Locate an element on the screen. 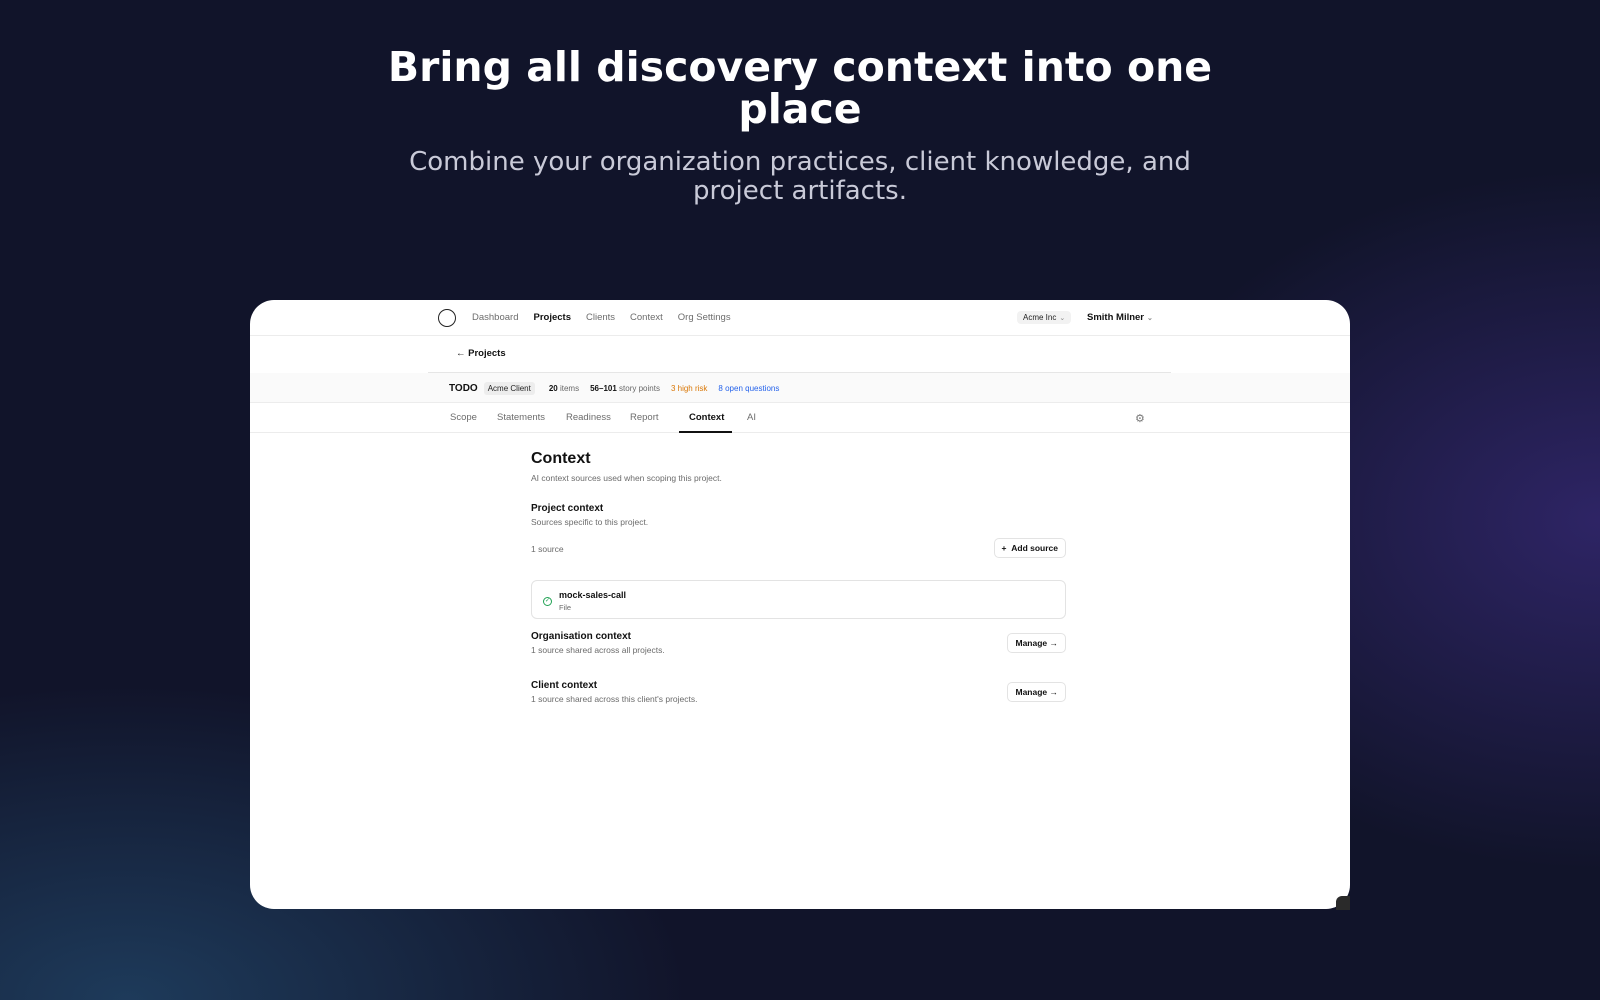  org-switcher: Acme Inc ⌄ is located at coordinates (1044, 317).